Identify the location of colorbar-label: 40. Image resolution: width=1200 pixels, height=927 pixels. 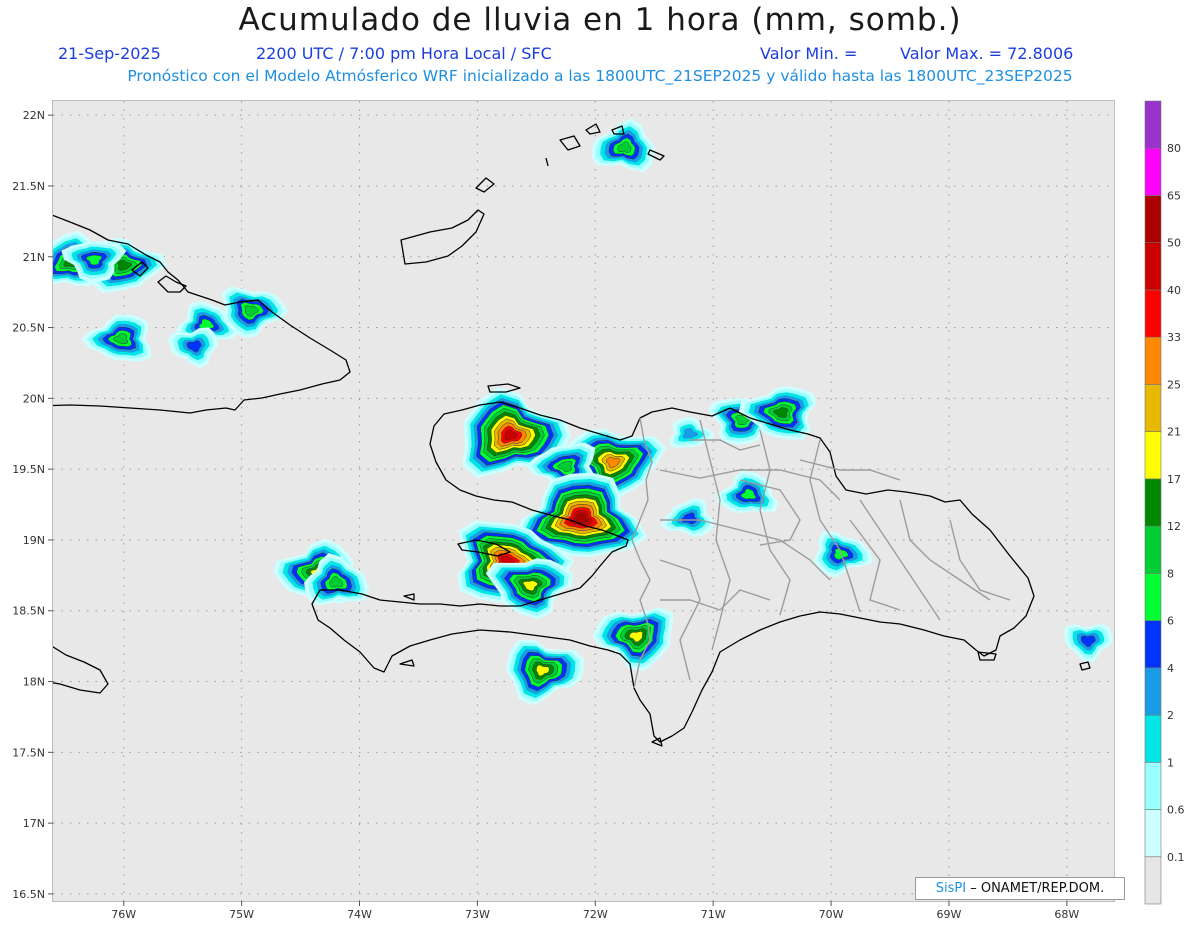
(1174, 290).